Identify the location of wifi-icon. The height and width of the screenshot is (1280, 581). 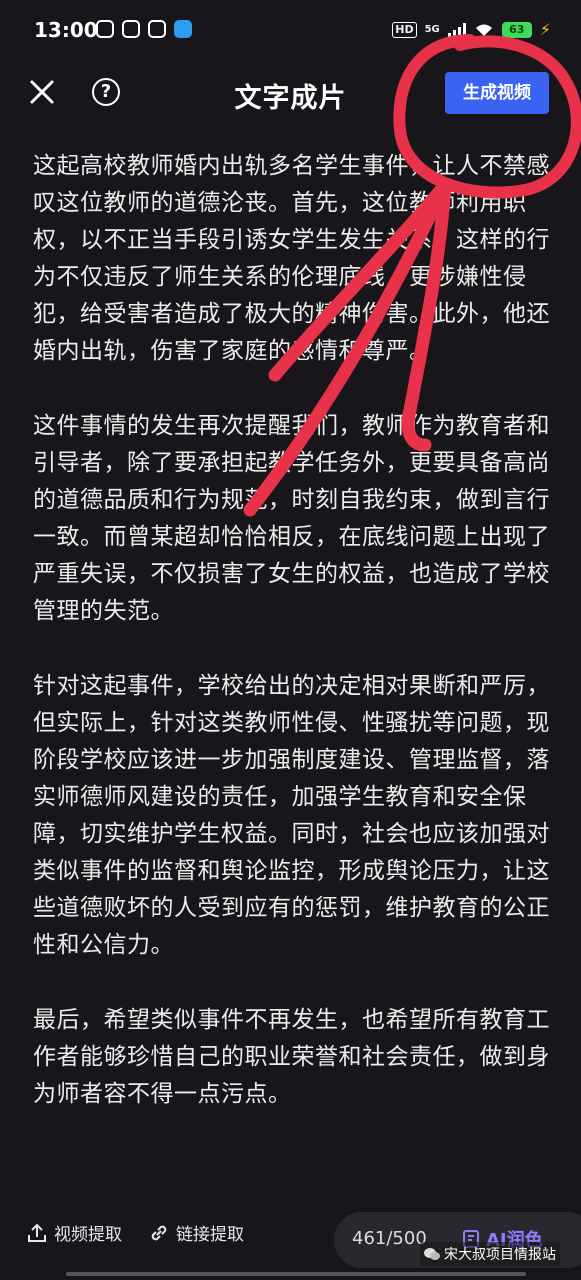
(483, 30).